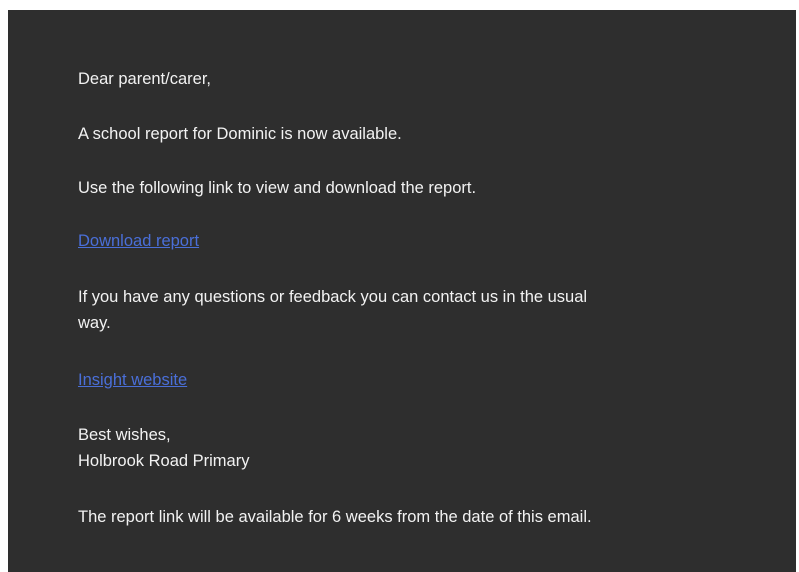 Image resolution: width=799 pixels, height=572 pixels. What do you see at coordinates (124, 435) in the screenshot?
I see `signoff-text: Best wishes,` at bounding box center [124, 435].